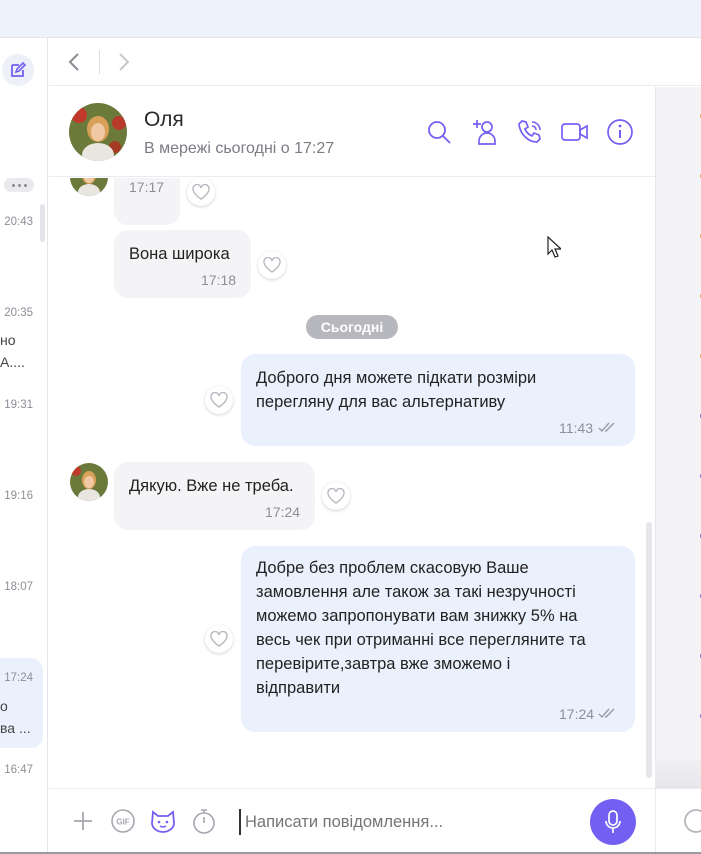 The width and height of the screenshot is (701, 854). I want to click on svg-text: GIF, so click(122, 822).